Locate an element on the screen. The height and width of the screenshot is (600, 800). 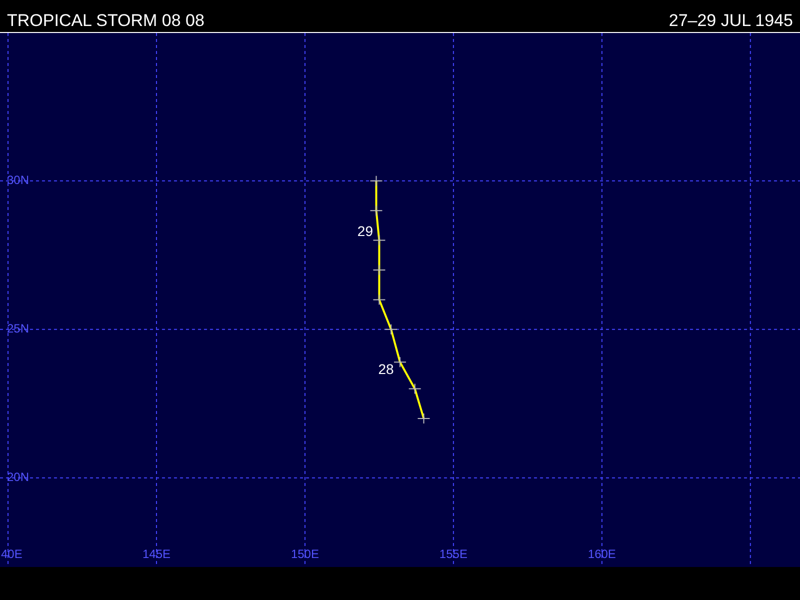
axis-label: 40E is located at coordinates (11, 554).